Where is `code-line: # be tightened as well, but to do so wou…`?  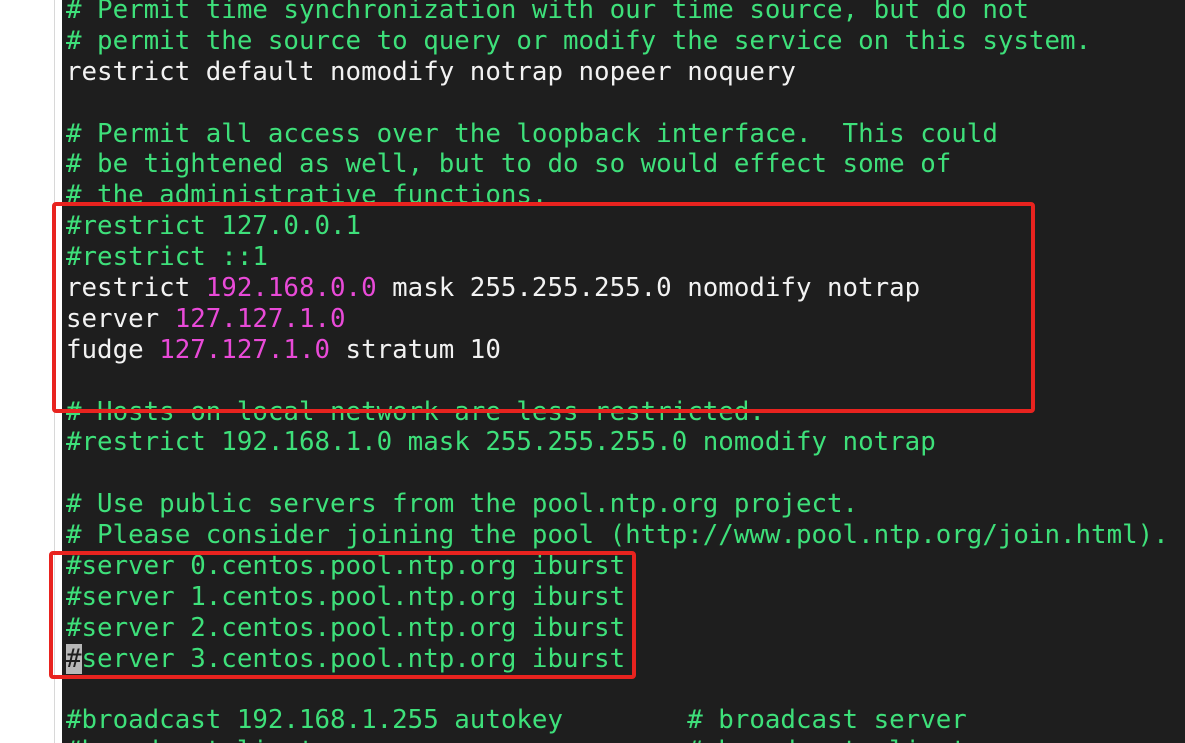 code-line: # be tightened as well, but to do so wou… is located at coordinates (617, 164).